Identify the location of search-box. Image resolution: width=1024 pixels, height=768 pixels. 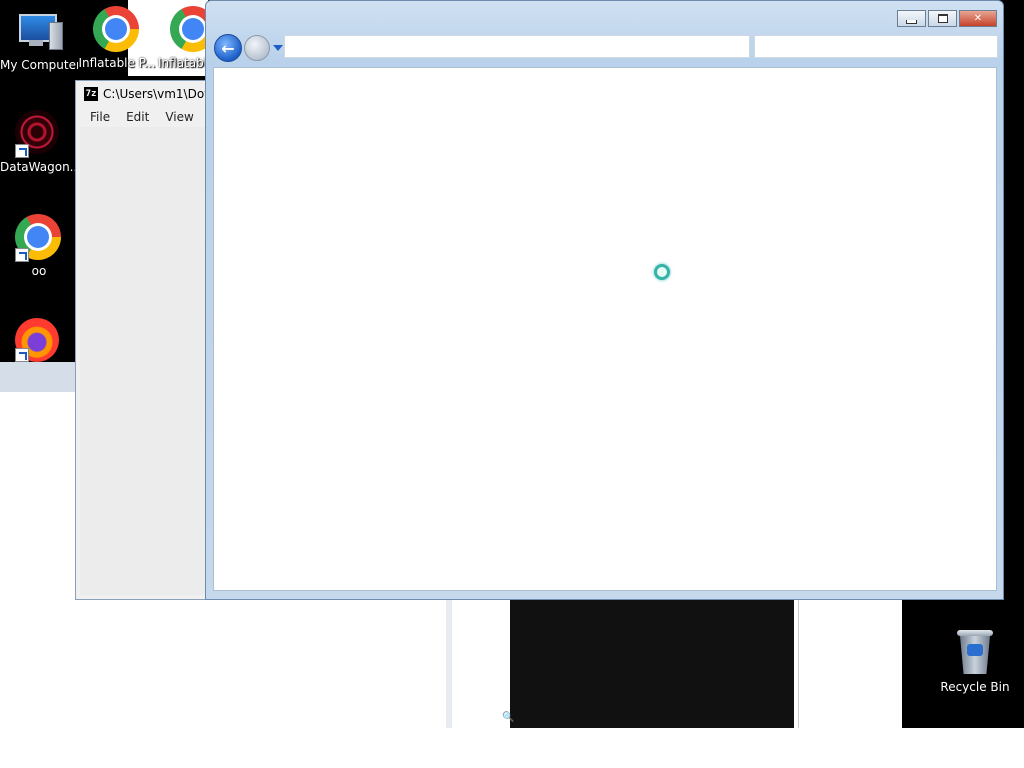
(876, 46).